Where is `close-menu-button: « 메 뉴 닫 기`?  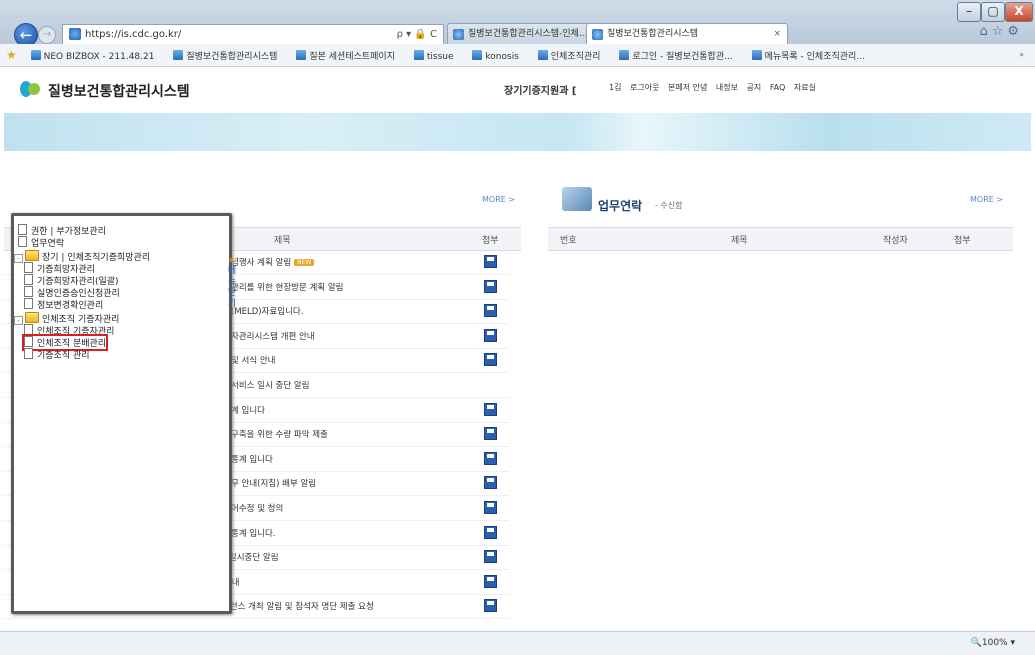 close-menu-button: « 메 뉴 닫 기 is located at coordinates (232, 282).